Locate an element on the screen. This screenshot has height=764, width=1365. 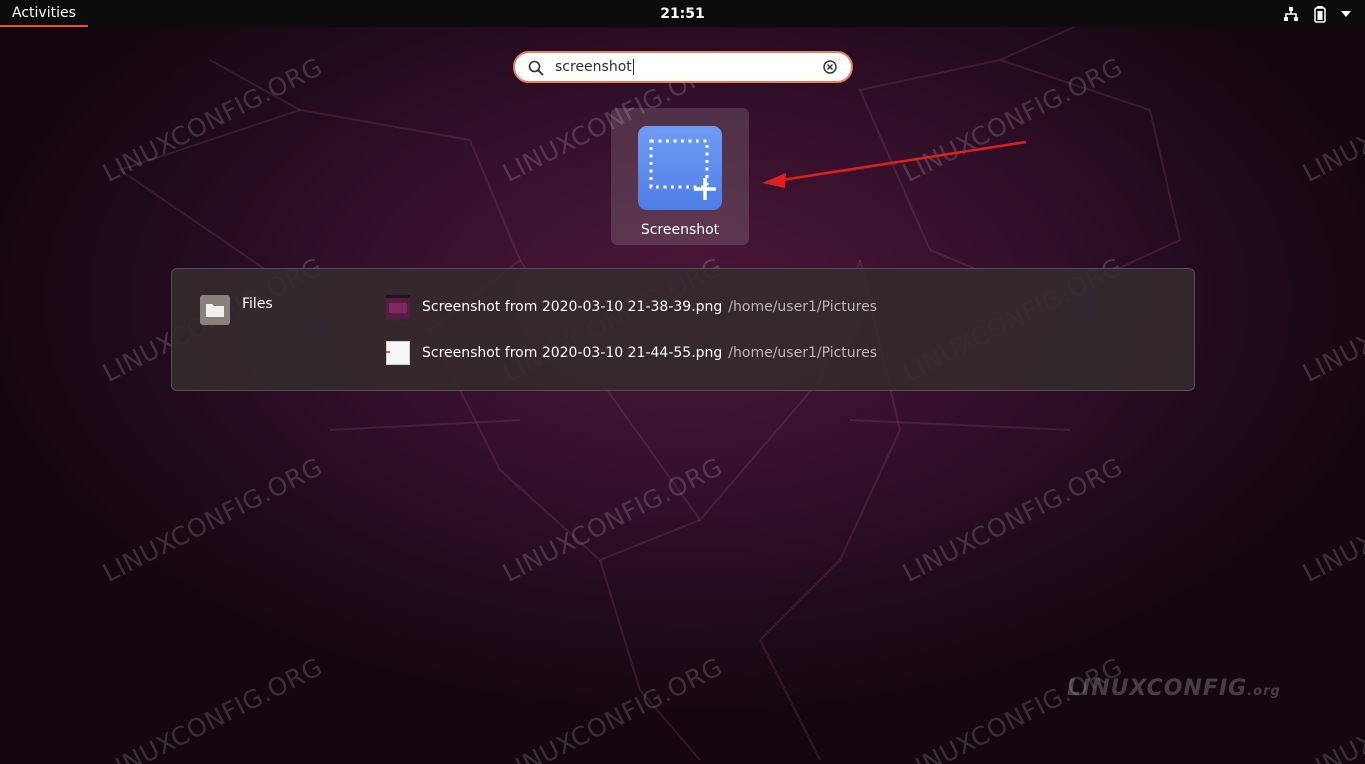
screenshot-app-icon is located at coordinates (680, 168).